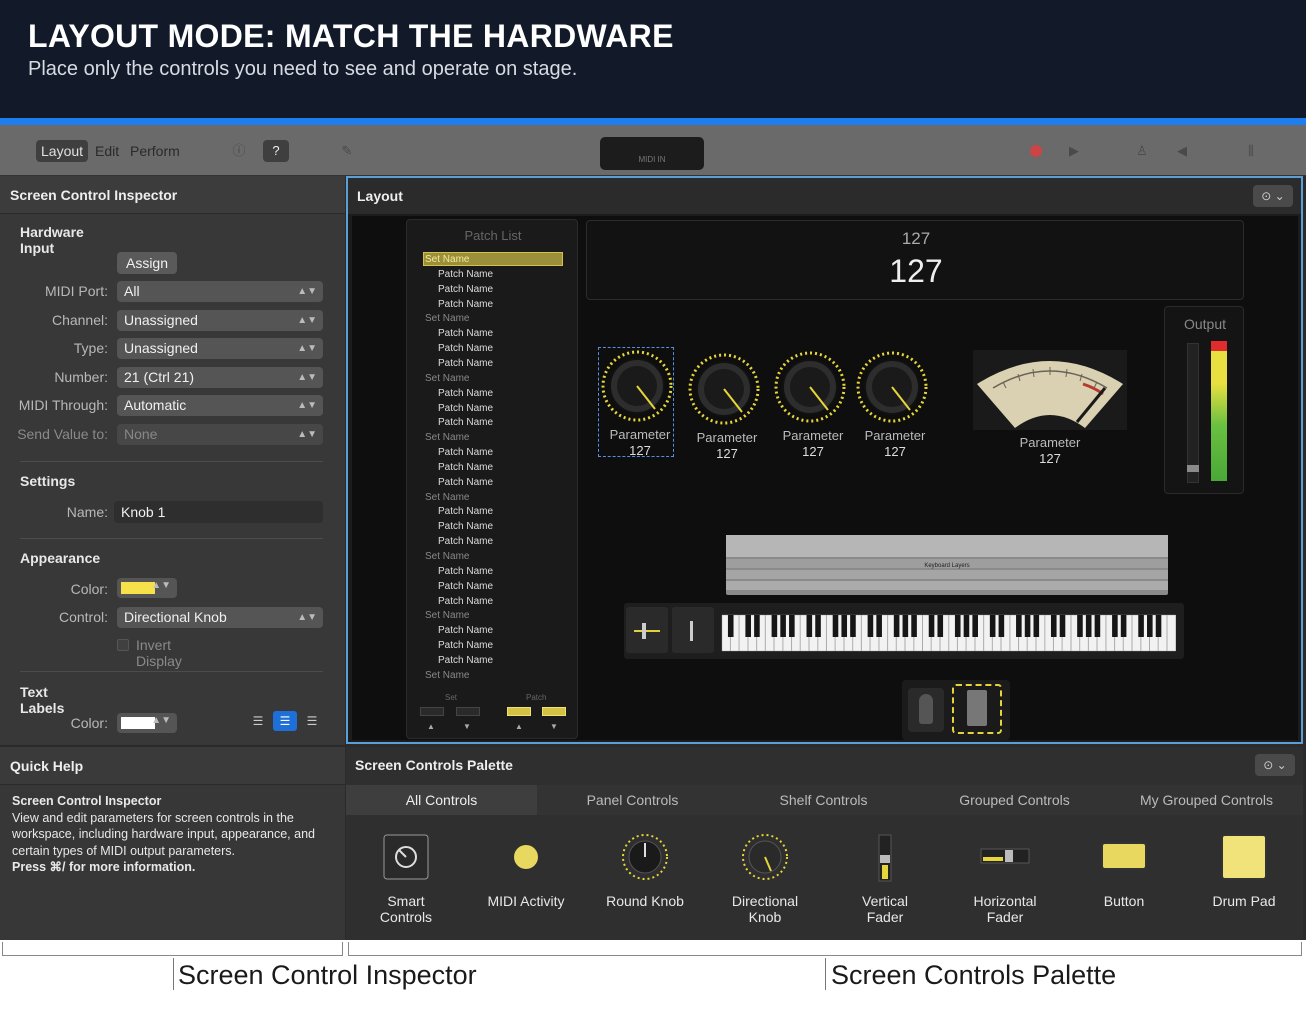 This screenshot has width=1306, height=1010. Describe the element at coordinates (926, 710) in the screenshot. I see `sustain-pedal` at that location.